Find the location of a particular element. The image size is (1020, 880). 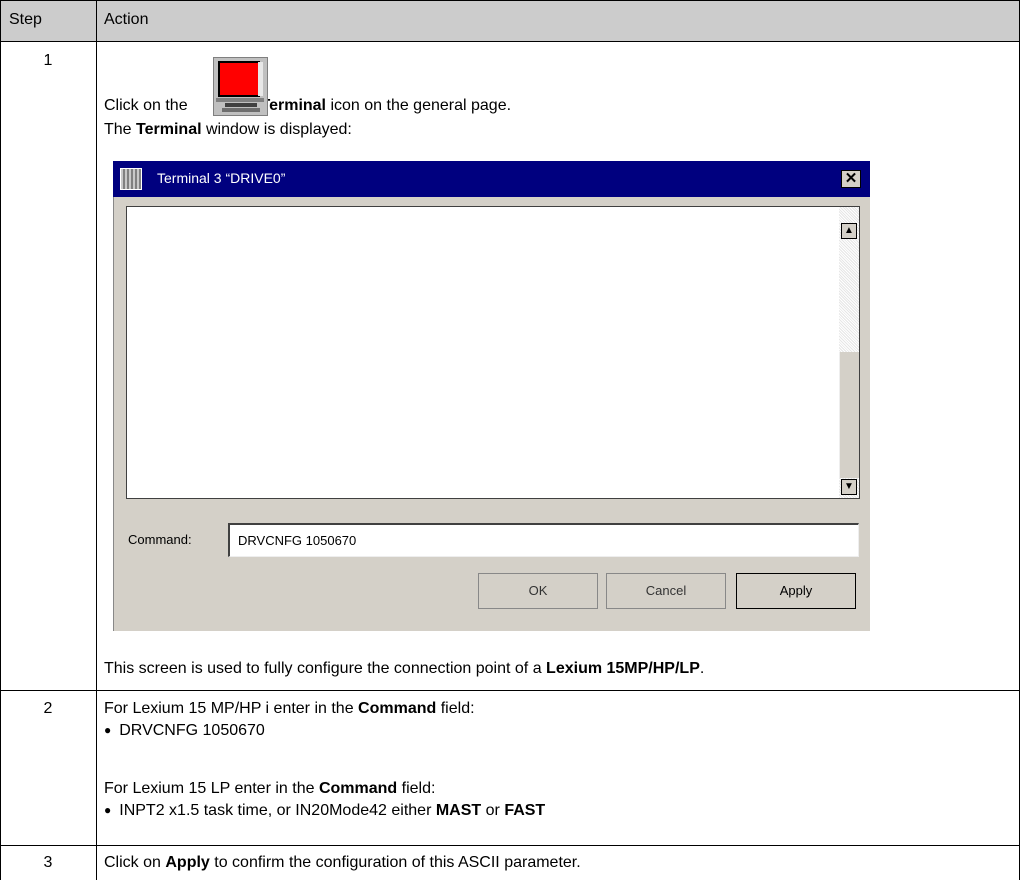

step-number: 3 is located at coordinates (48, 862).